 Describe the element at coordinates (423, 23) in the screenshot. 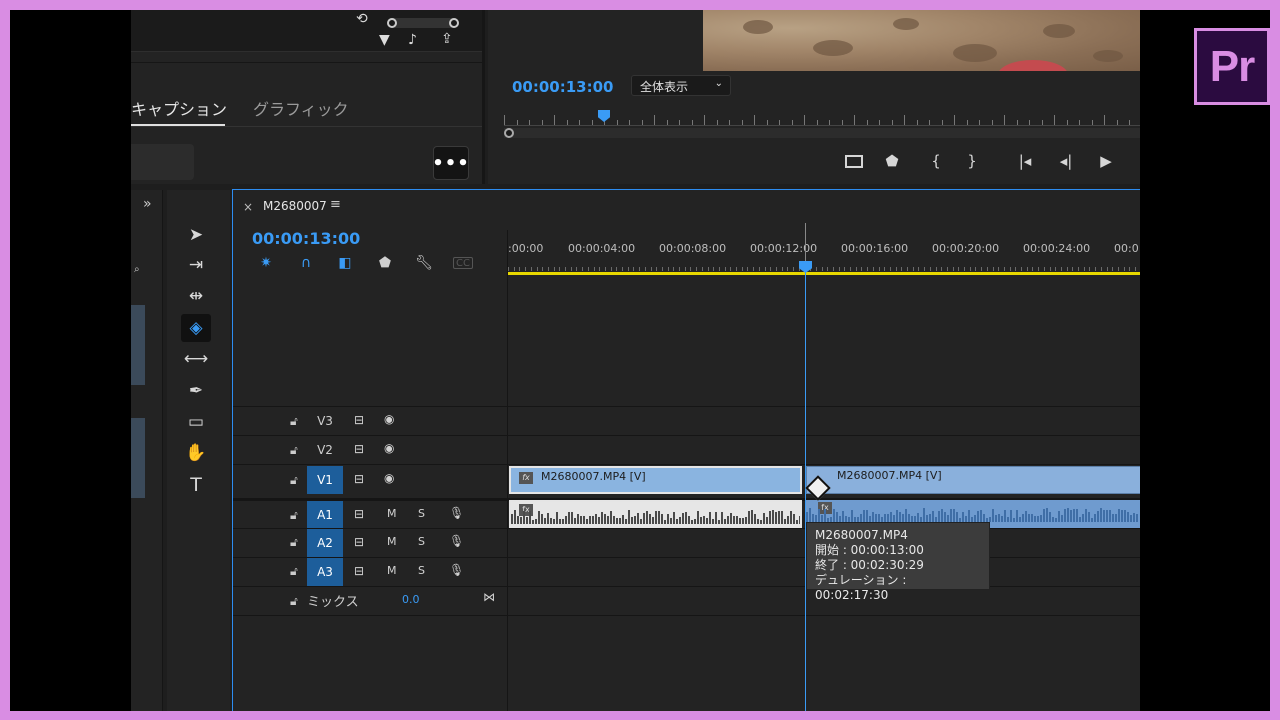

I see `panel-slider` at that location.